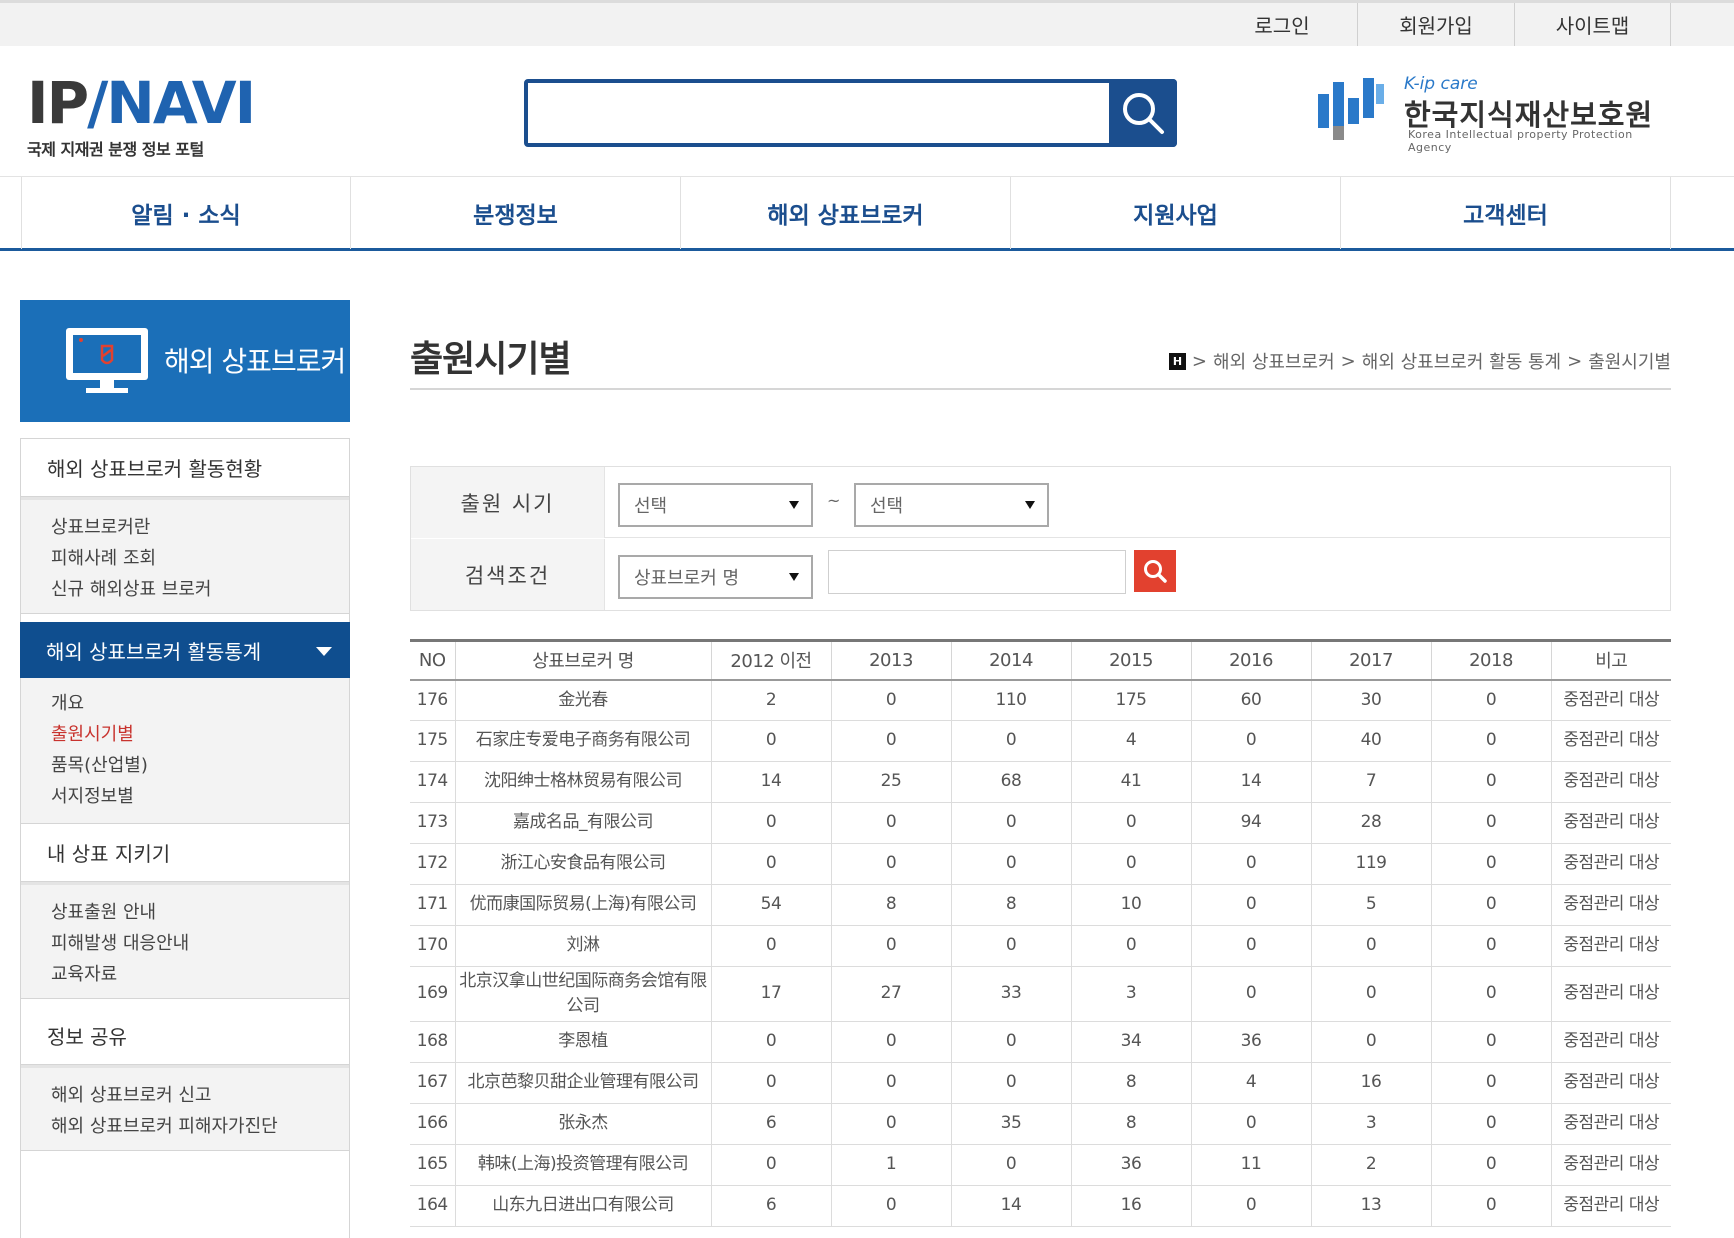 The image size is (1734, 1238). What do you see at coordinates (582, 1042) in the screenshot?
I see `table-cell-col-broker-name: 李恩植` at bounding box center [582, 1042].